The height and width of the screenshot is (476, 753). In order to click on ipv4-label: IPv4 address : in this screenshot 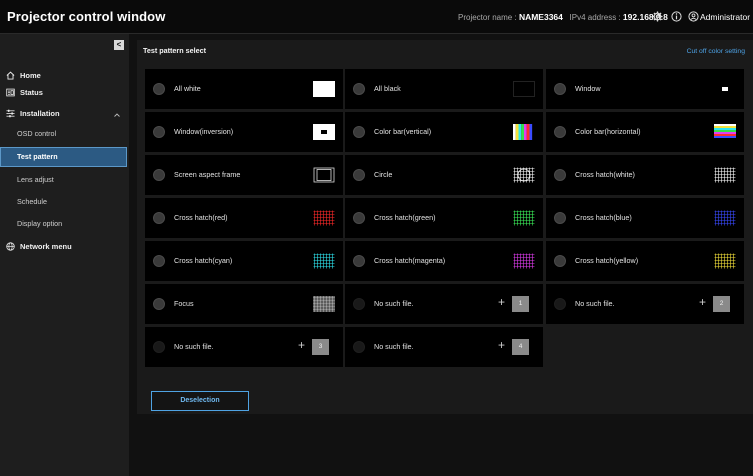, I will do `click(595, 17)`.